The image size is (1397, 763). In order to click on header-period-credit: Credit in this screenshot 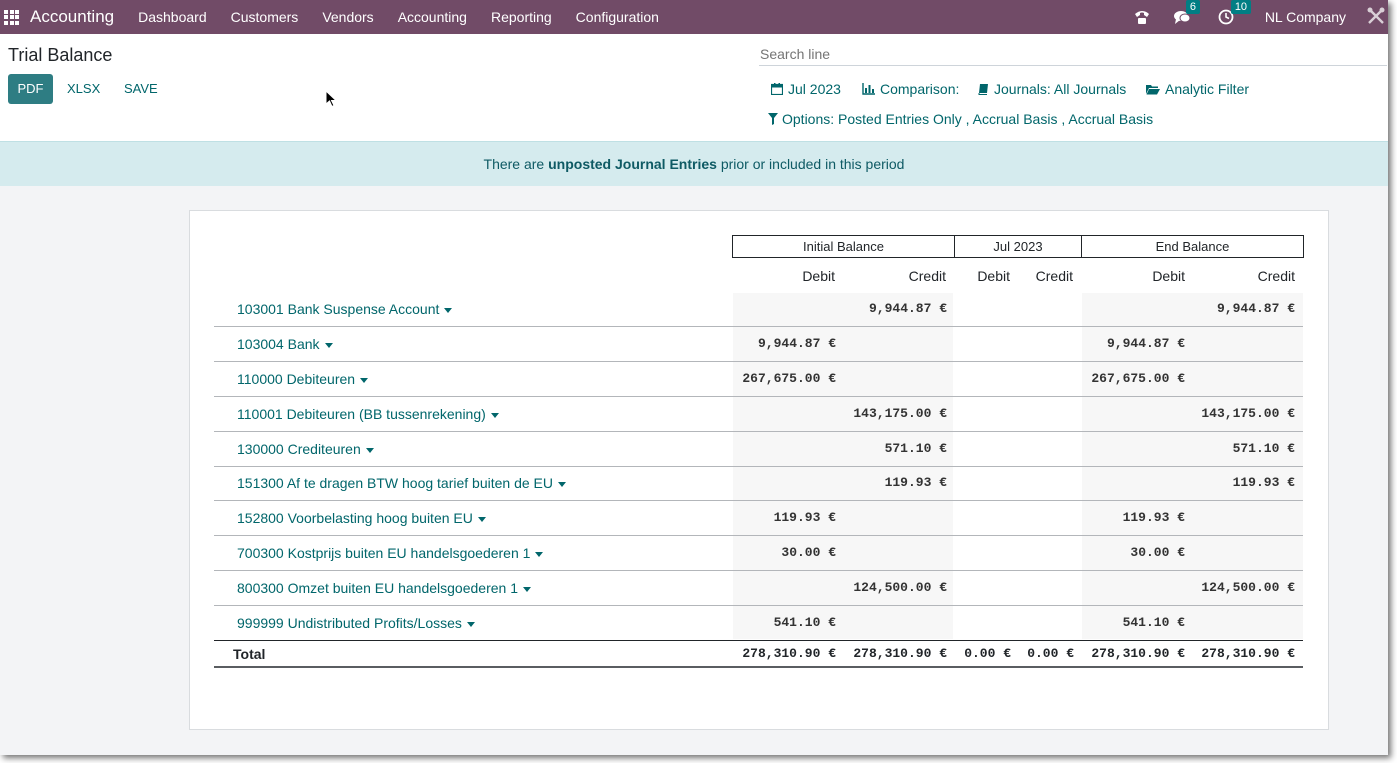, I will do `click(1054, 276)`.